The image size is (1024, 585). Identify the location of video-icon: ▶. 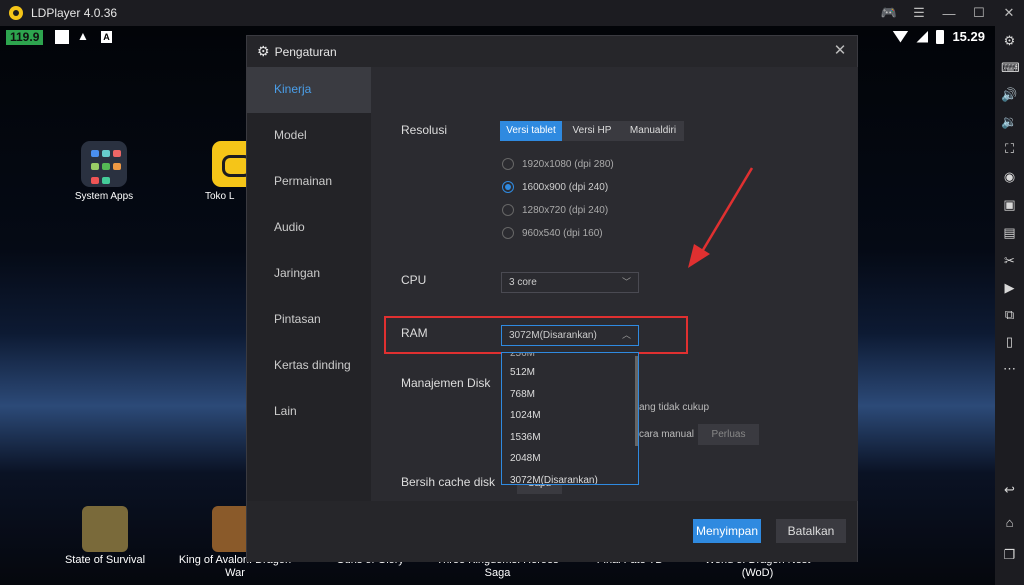
(1009, 287).